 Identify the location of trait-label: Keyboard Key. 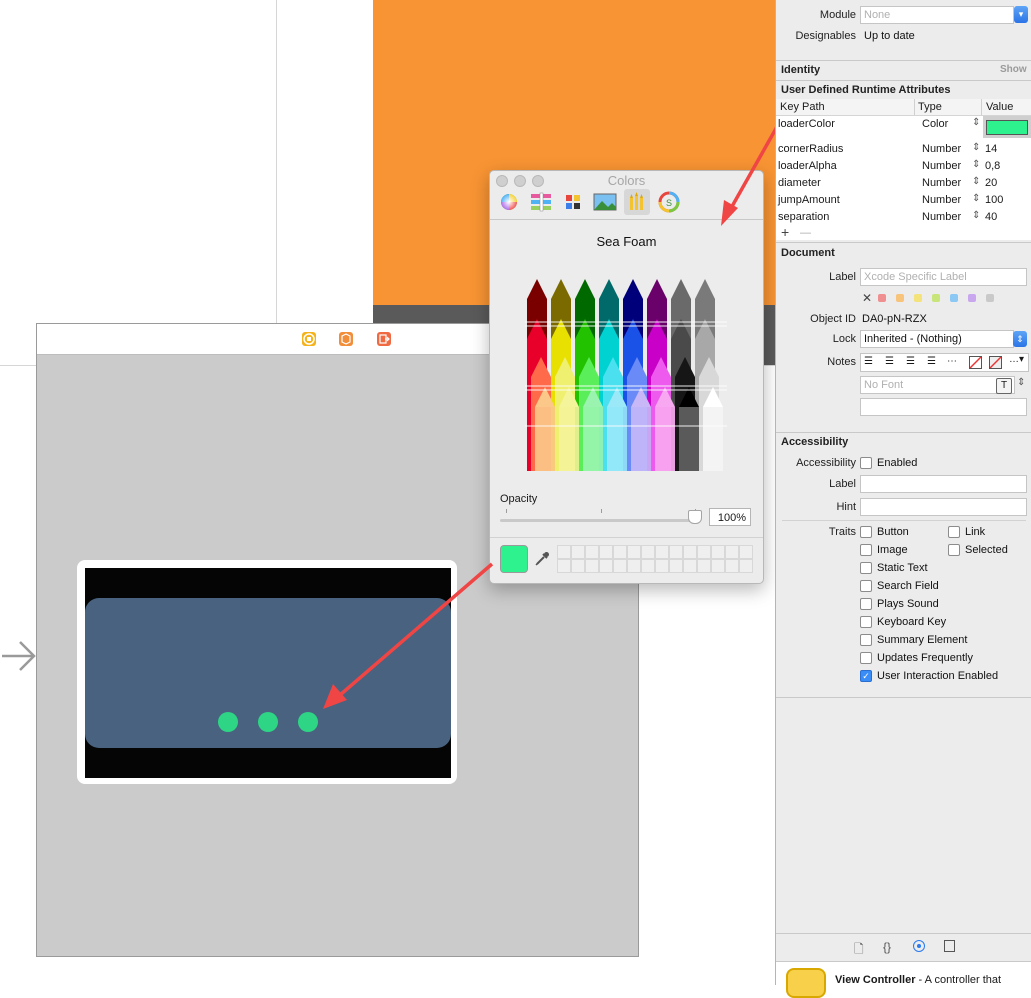
(912, 622).